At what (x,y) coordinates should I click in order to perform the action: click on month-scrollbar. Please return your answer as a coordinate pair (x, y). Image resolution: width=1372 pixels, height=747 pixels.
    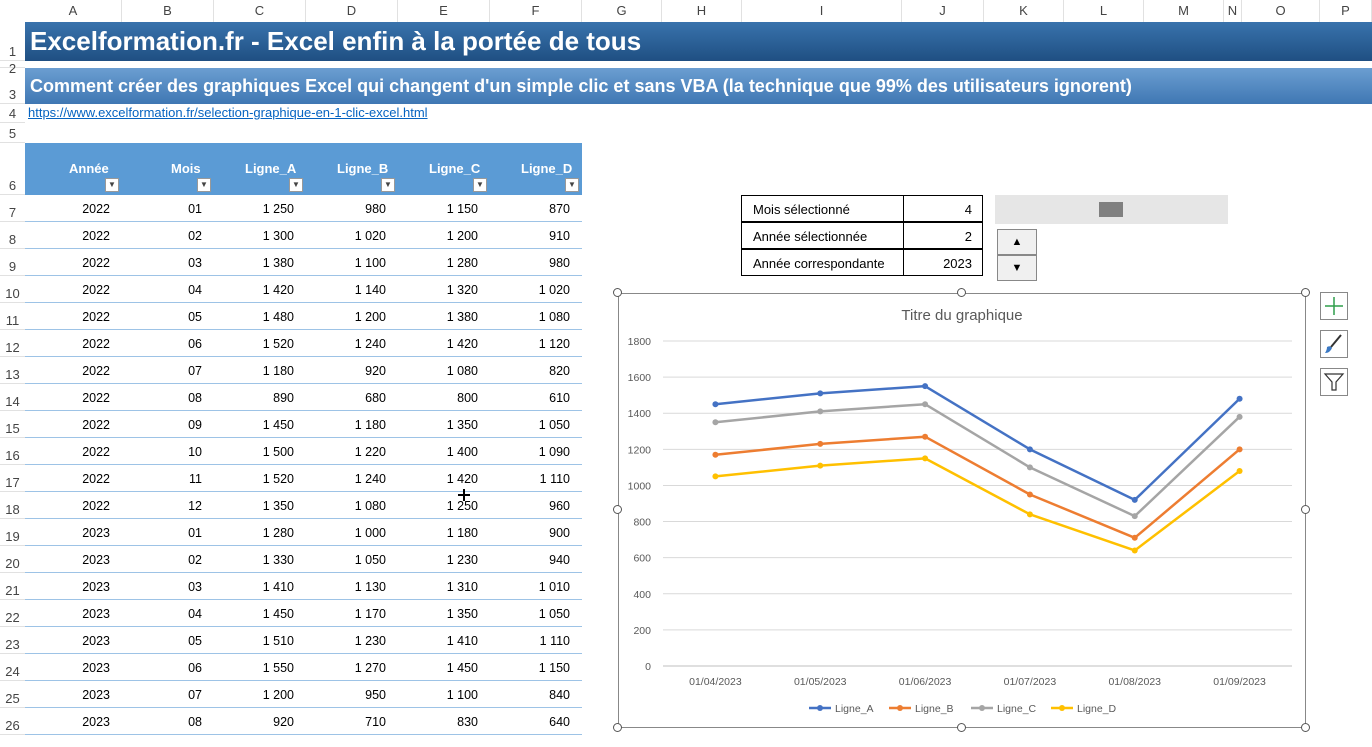
    Looking at the image, I should click on (1111, 209).